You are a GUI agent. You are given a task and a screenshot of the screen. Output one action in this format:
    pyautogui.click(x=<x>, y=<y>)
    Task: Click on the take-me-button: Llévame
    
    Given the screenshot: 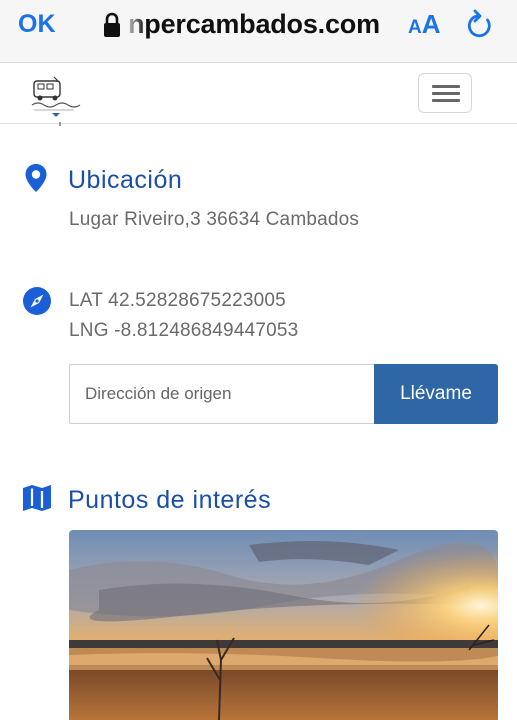 What is the action you would take?
    pyautogui.click(x=436, y=394)
    